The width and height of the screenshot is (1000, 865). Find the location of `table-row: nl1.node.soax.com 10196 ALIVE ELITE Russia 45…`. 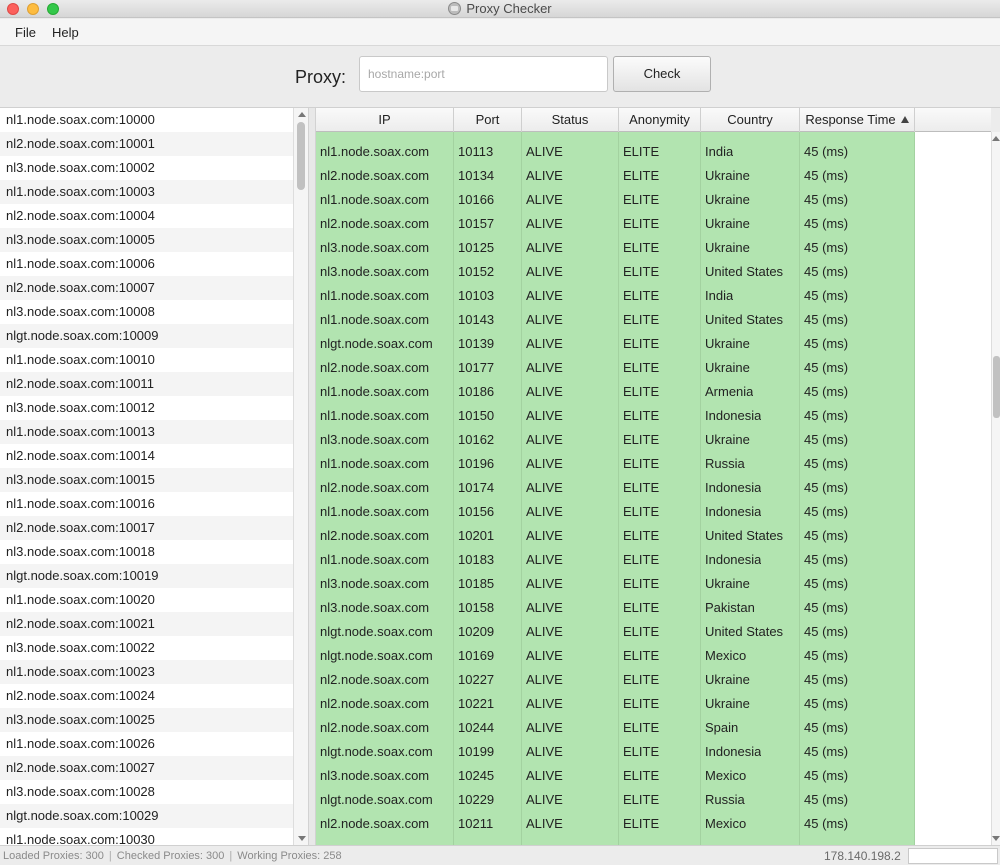

table-row: nl1.node.soax.com 10196 ALIVE ELITE Russia 45… is located at coordinates (615, 464).